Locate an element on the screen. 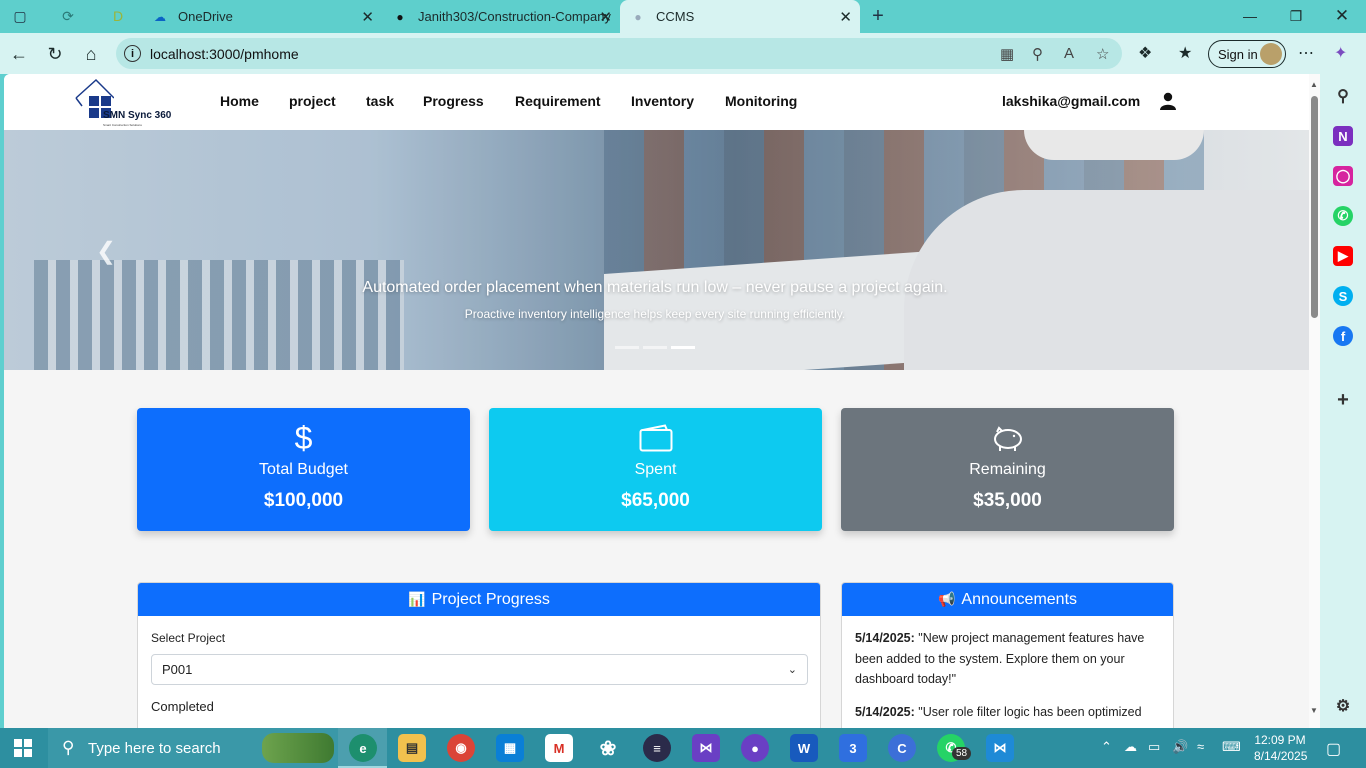  tab-title: CCMS is located at coordinates (675, 16).